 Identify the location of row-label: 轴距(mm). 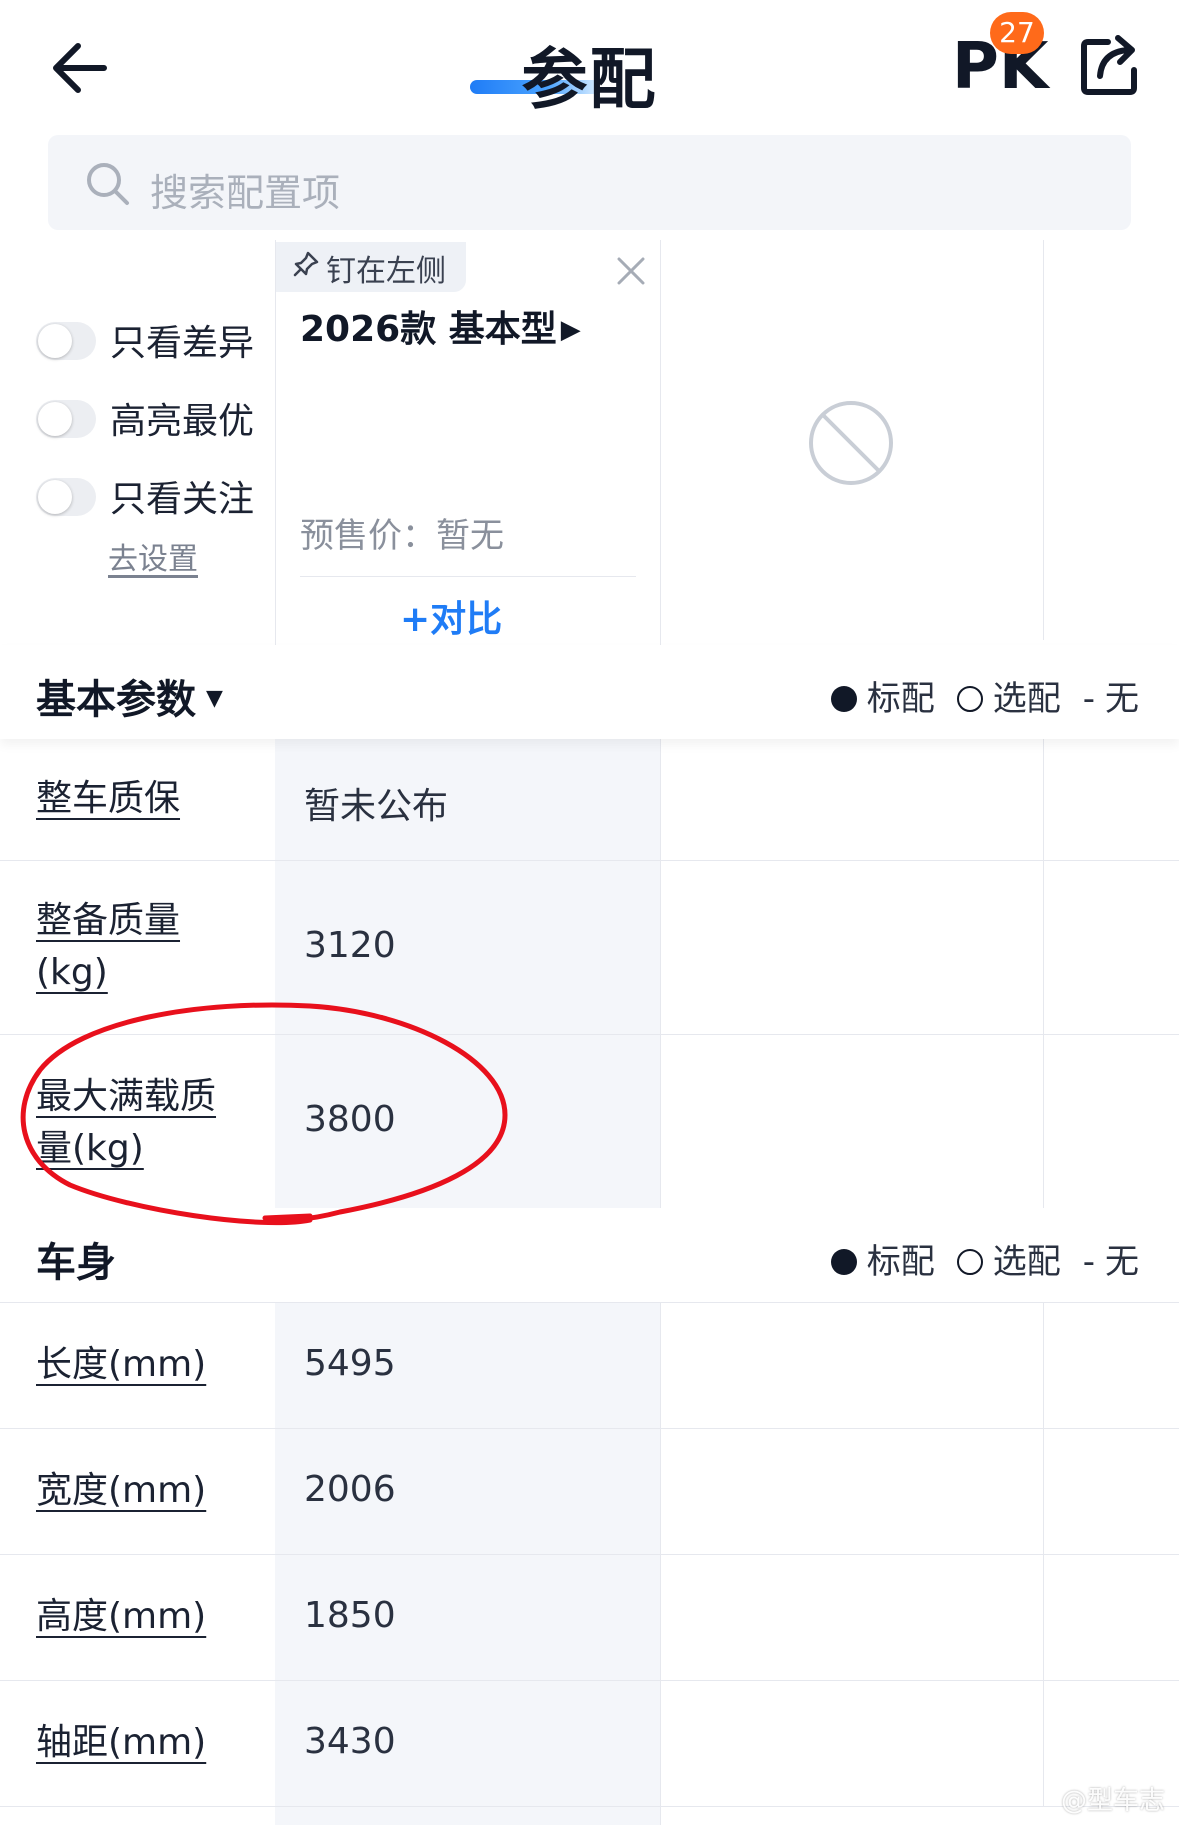
(141, 1743).